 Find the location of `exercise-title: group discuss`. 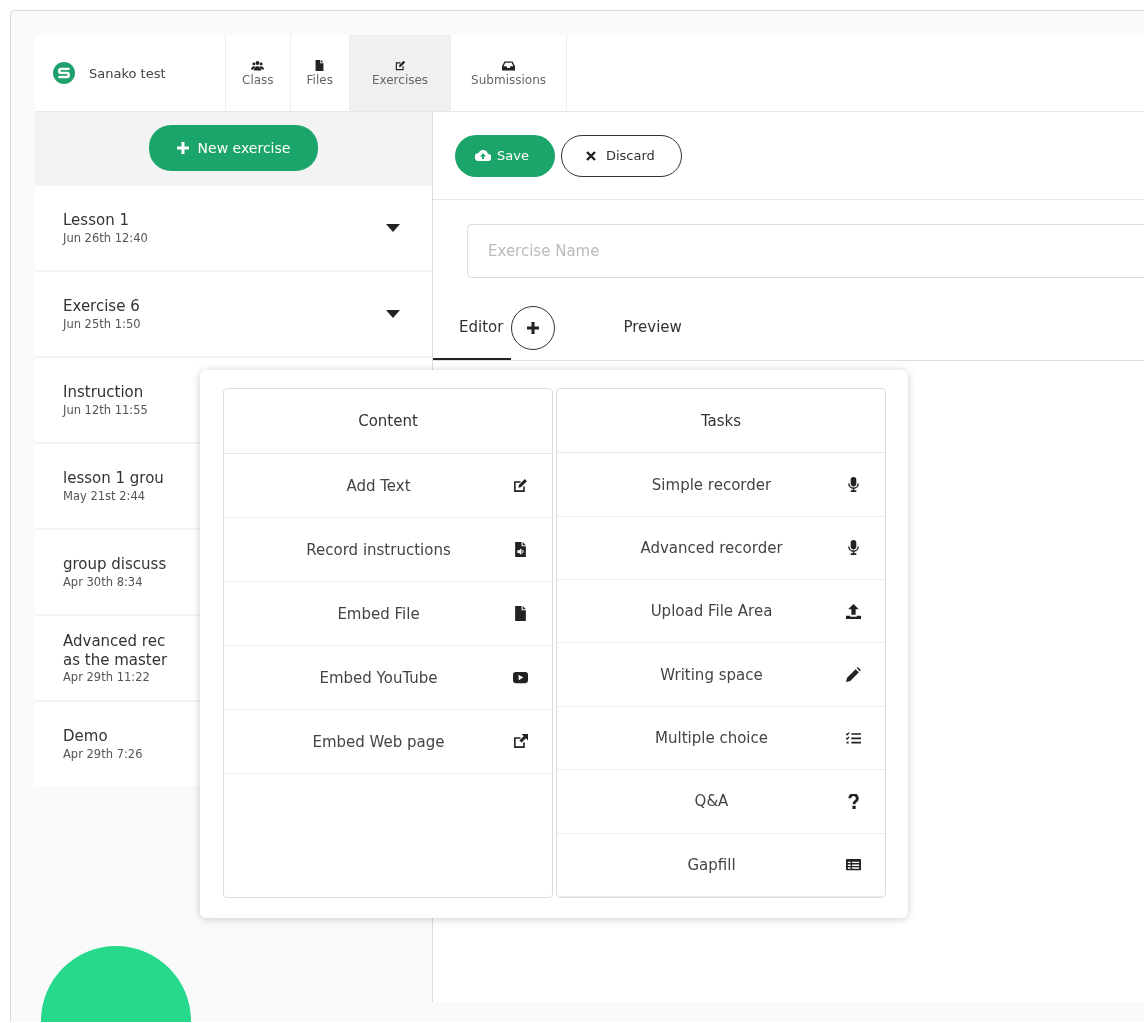

exercise-title: group discuss is located at coordinates (115, 564).